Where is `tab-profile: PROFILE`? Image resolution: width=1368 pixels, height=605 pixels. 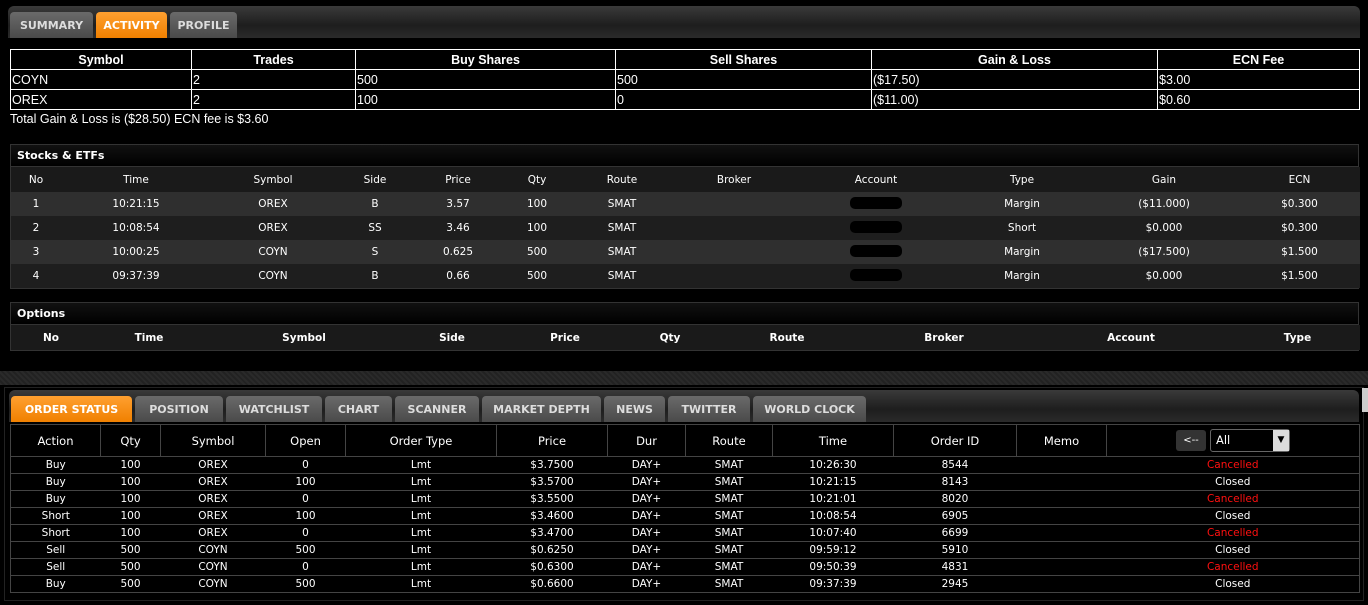
tab-profile: PROFILE is located at coordinates (203, 25).